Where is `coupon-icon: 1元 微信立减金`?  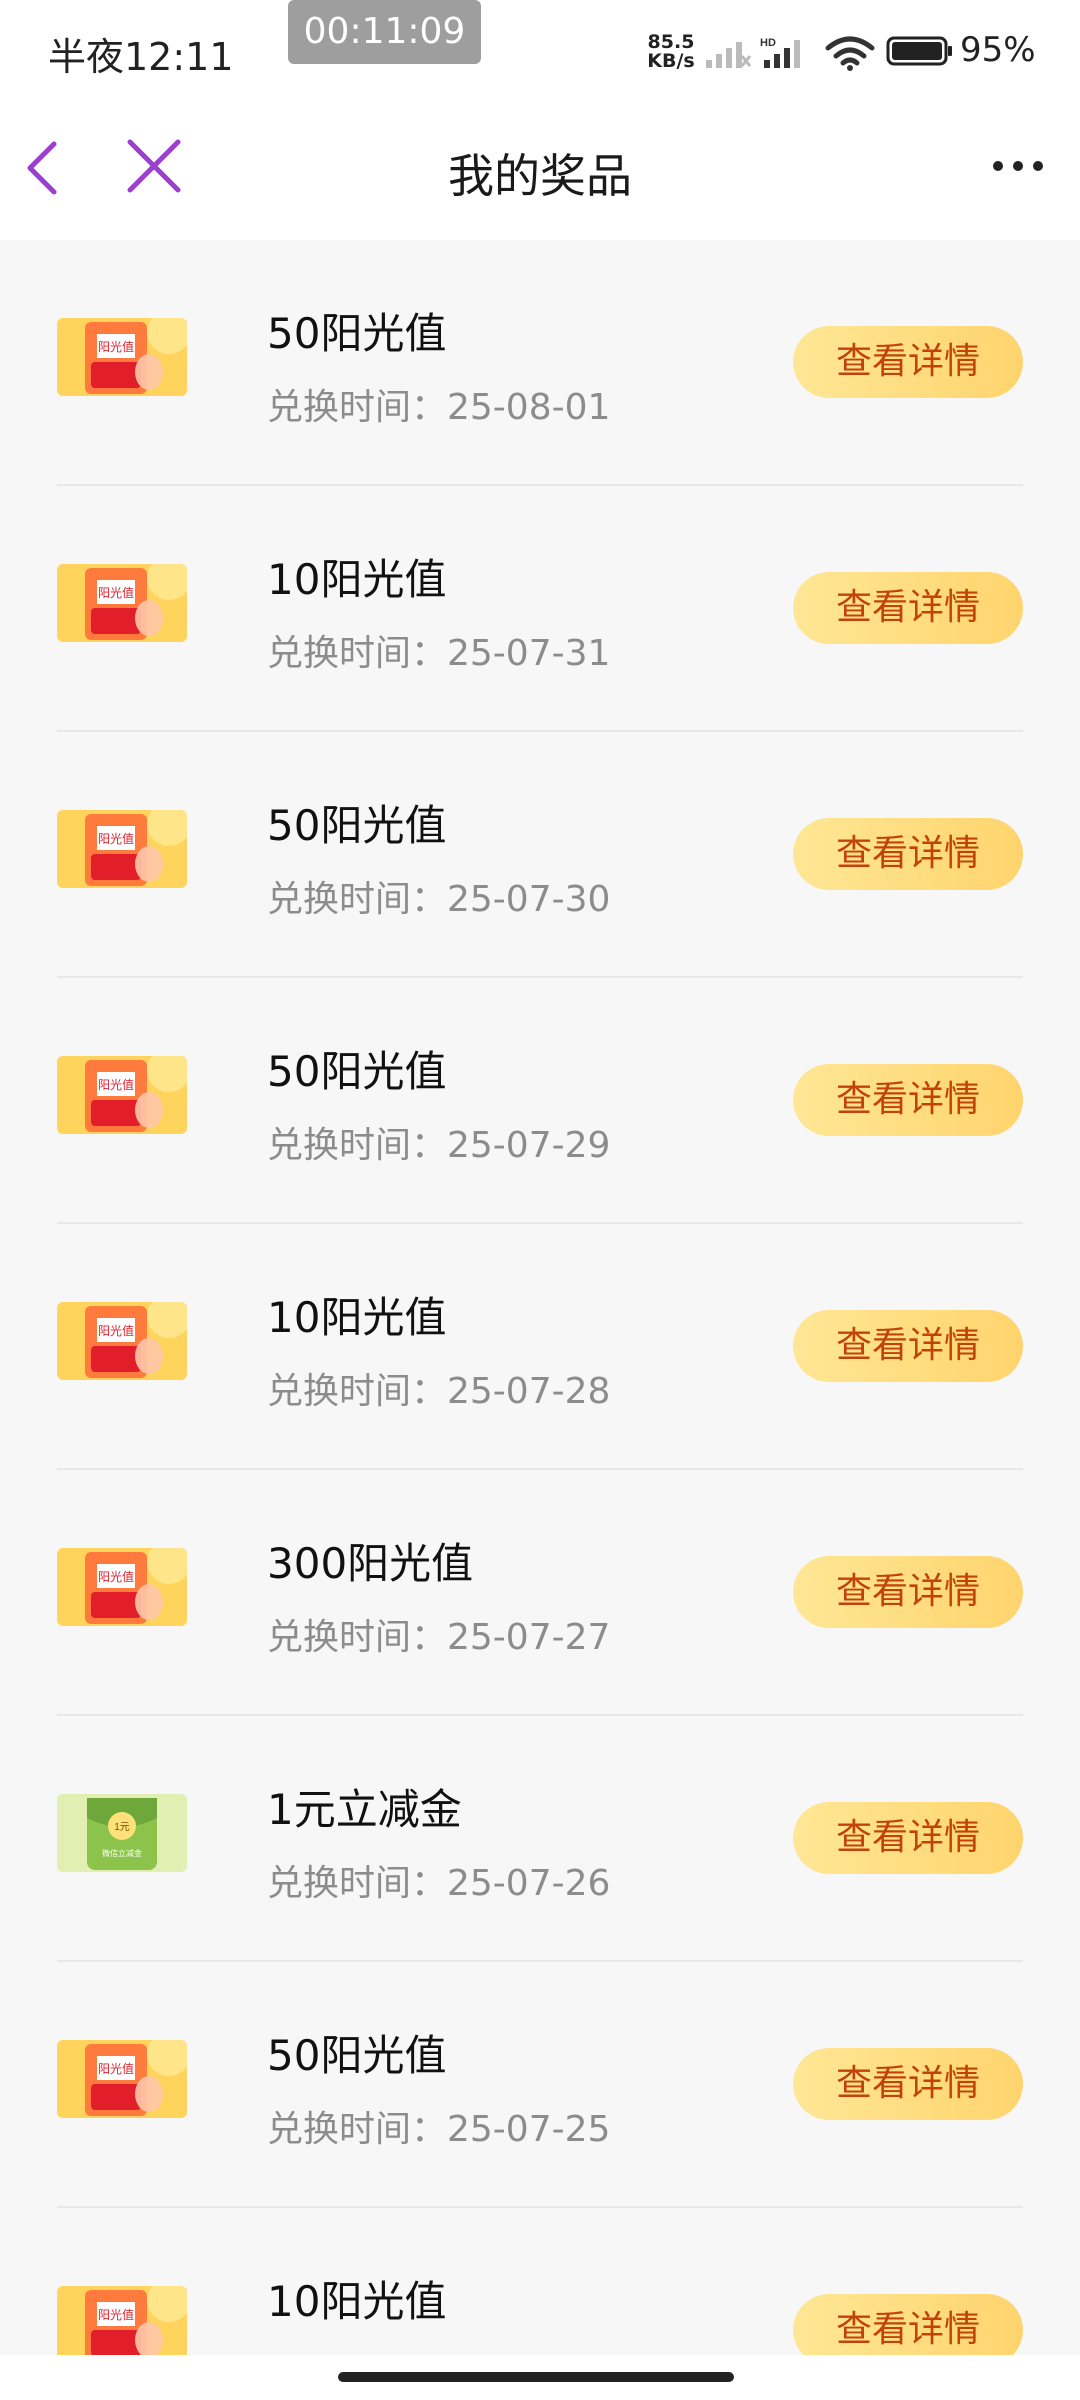 coupon-icon: 1元 微信立减金 is located at coordinates (122, 1833).